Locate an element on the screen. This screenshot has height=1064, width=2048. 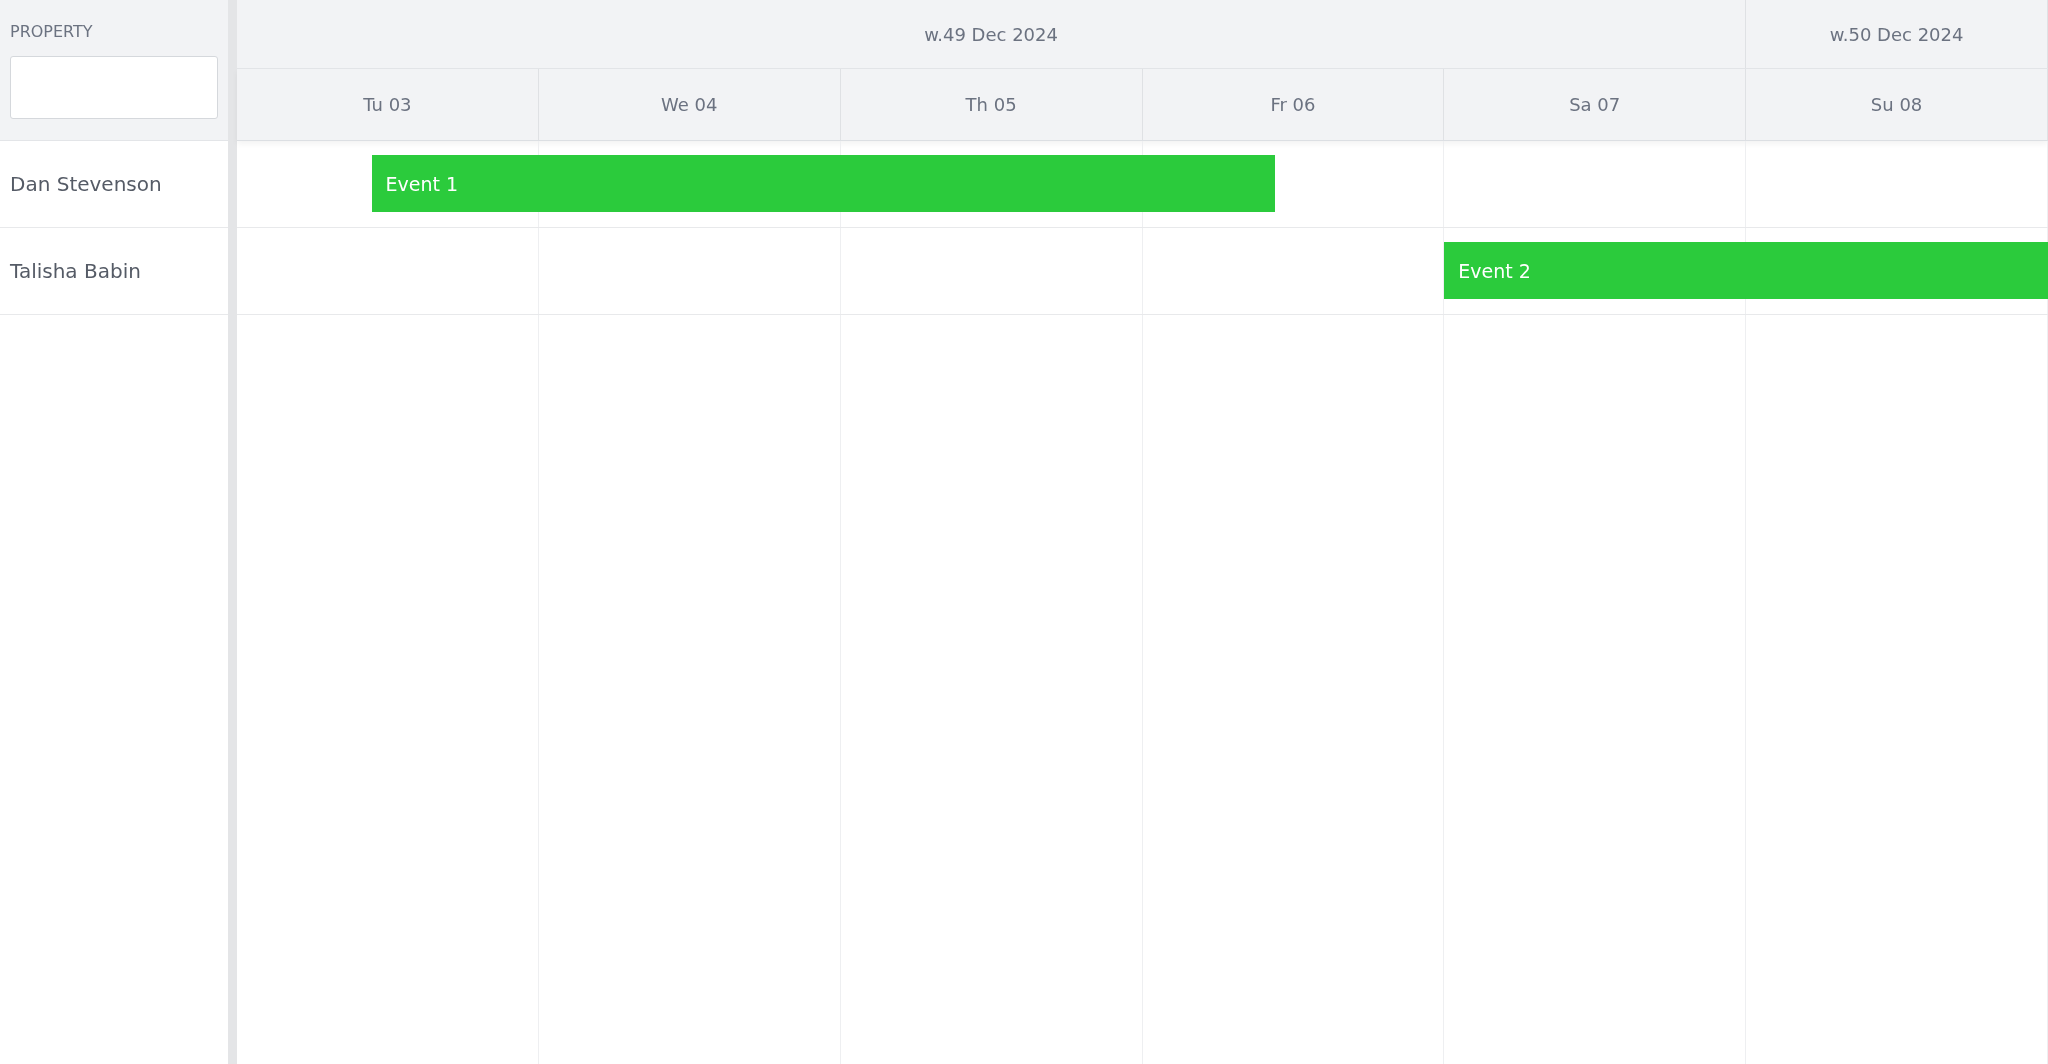
day-header: Tu 03 is located at coordinates (388, 104).